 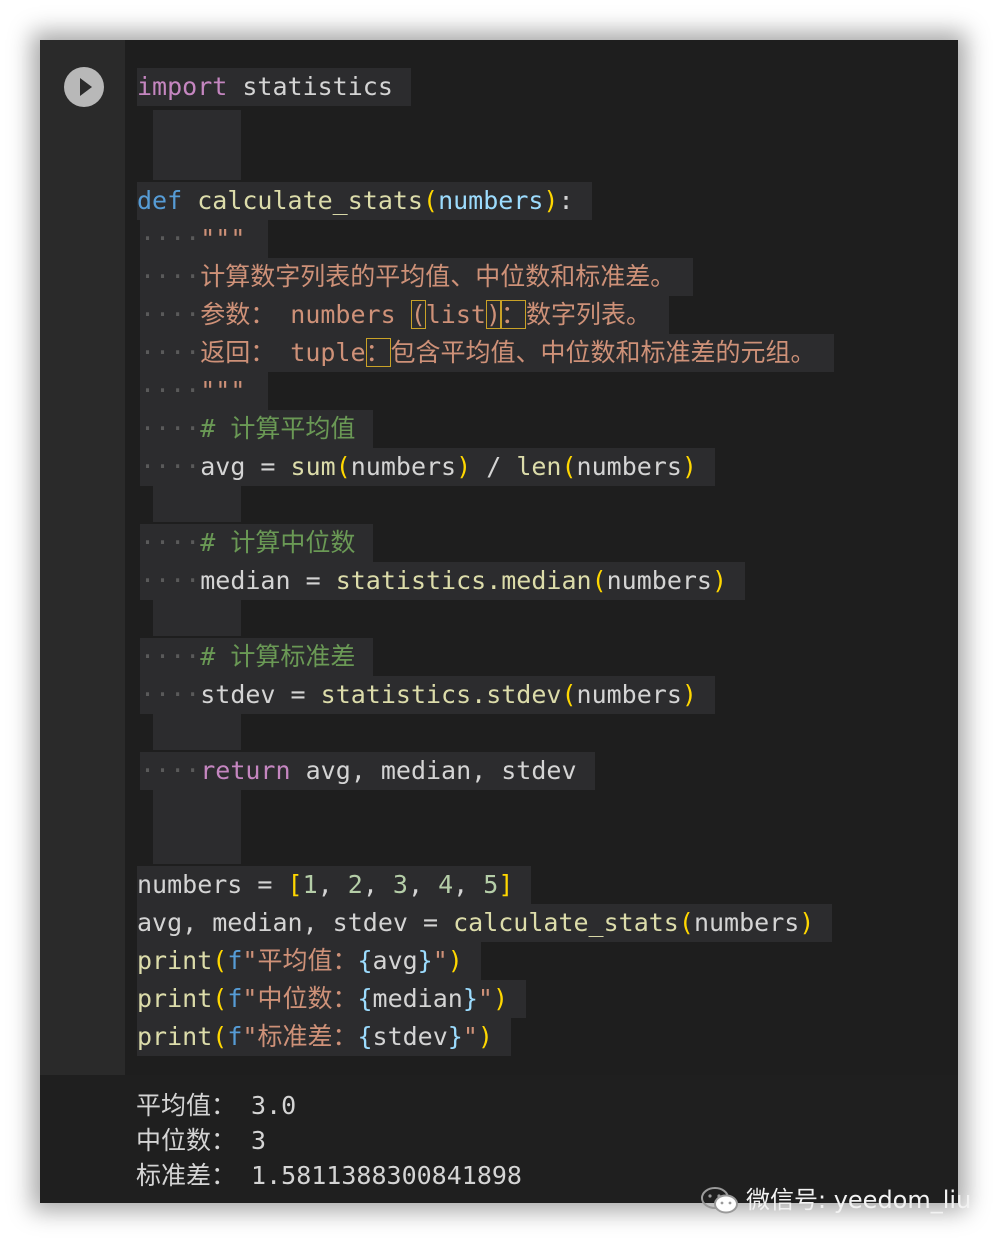 What do you see at coordinates (300, 1036) in the screenshot?
I see `code-string: "标准差：` at bounding box center [300, 1036].